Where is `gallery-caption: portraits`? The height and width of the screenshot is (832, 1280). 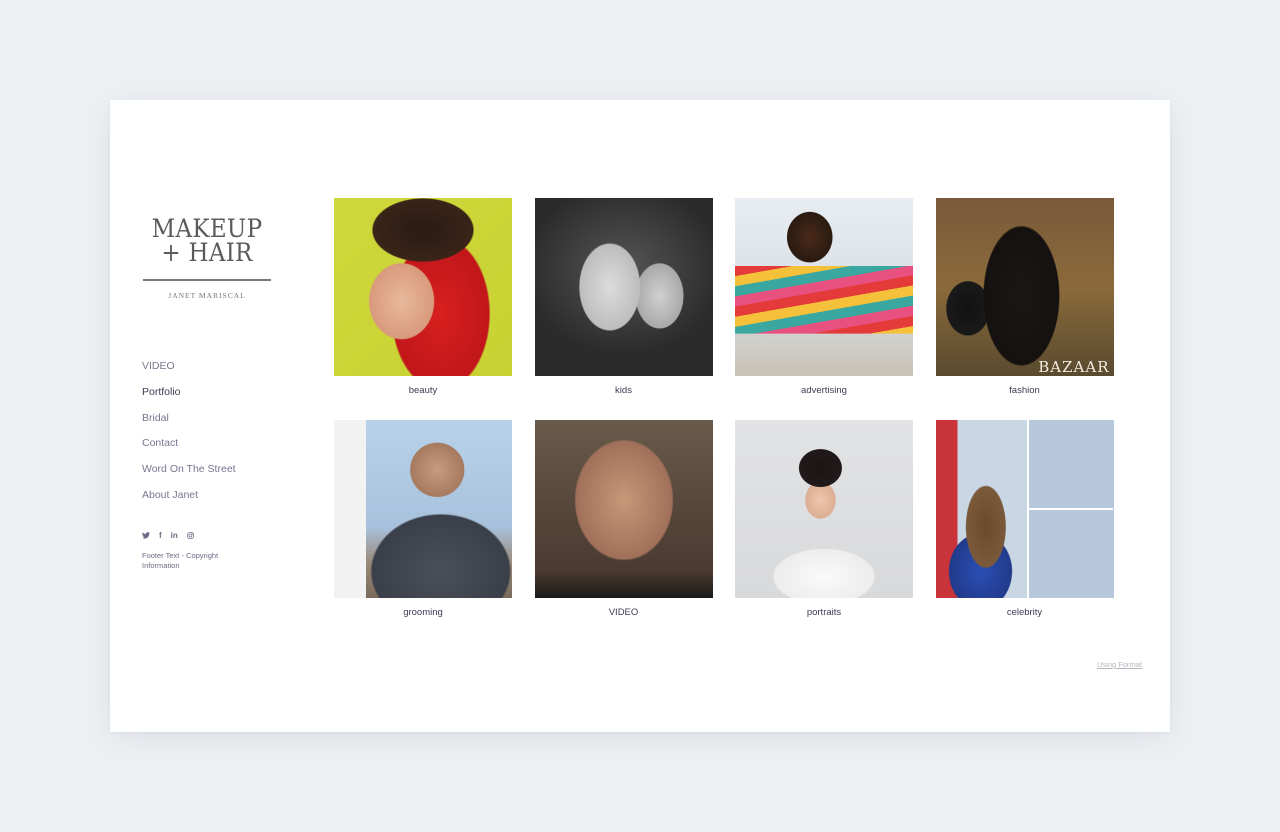
gallery-caption: portraits is located at coordinates (824, 613).